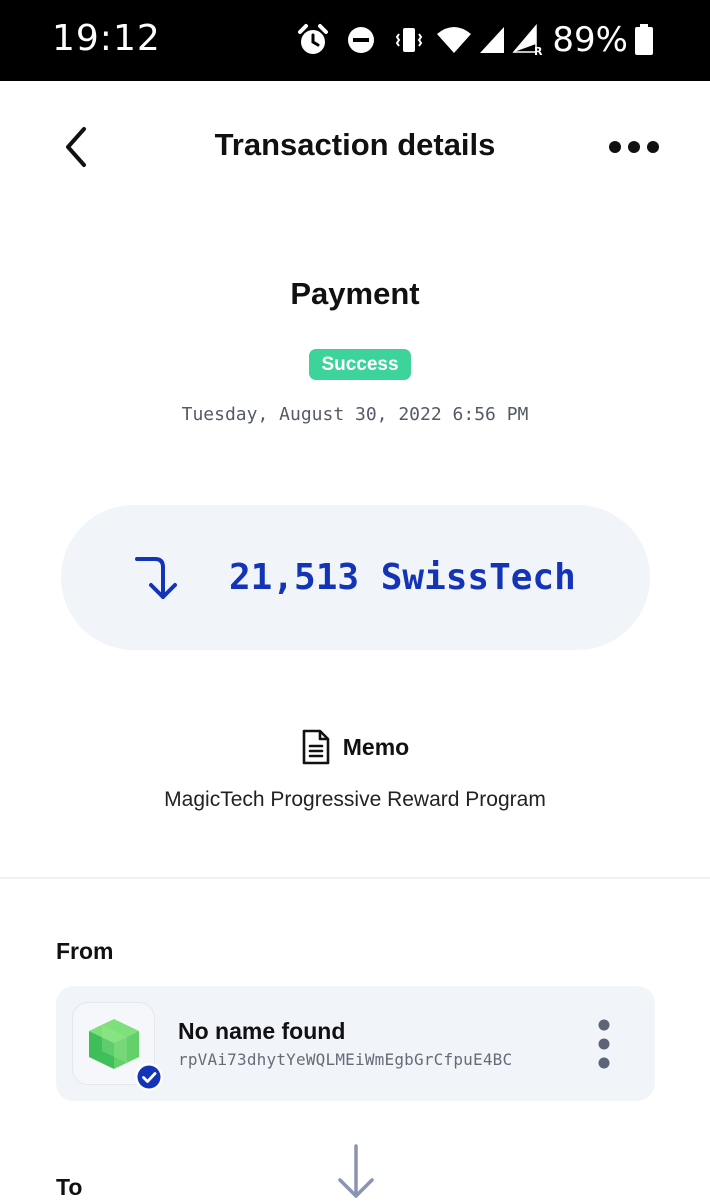  What do you see at coordinates (376, 746) in the screenshot?
I see `memo-label: Memo` at bounding box center [376, 746].